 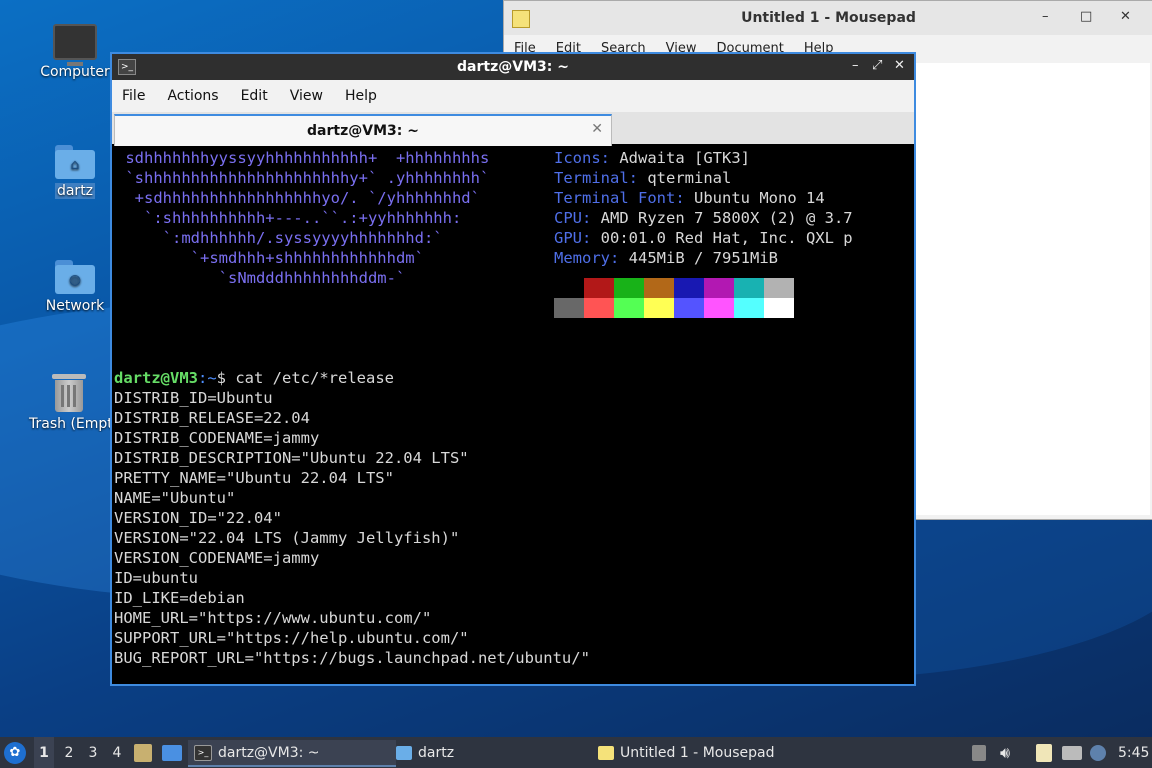 What do you see at coordinates (198, 518) in the screenshot?
I see `output-line: VERSION_ID="22.04"` at bounding box center [198, 518].